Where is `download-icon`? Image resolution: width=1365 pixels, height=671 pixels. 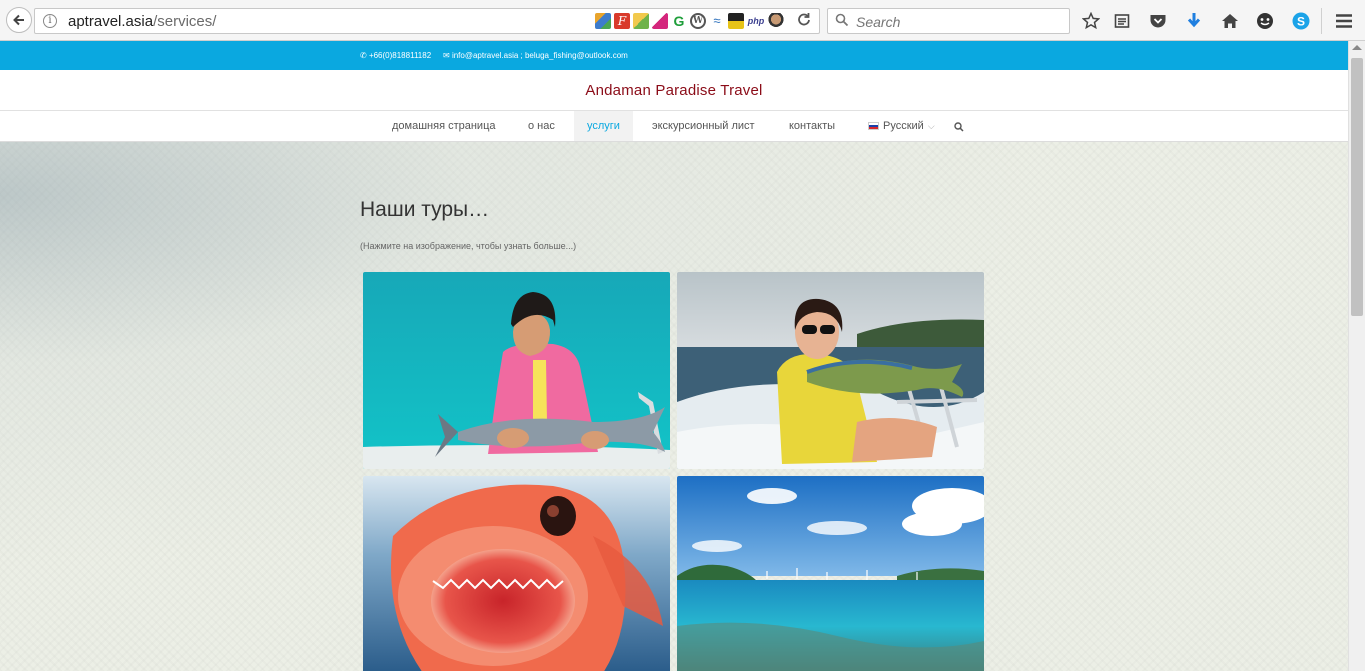
download-icon is located at coordinates (1194, 21).